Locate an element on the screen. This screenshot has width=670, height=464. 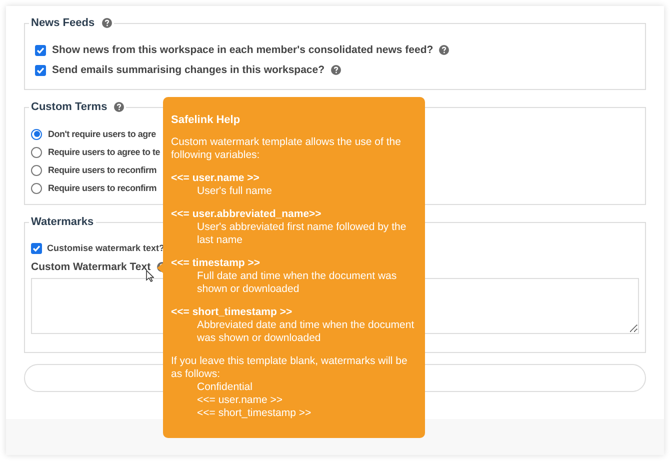
default-line: <<= user.name >> is located at coordinates (240, 400).